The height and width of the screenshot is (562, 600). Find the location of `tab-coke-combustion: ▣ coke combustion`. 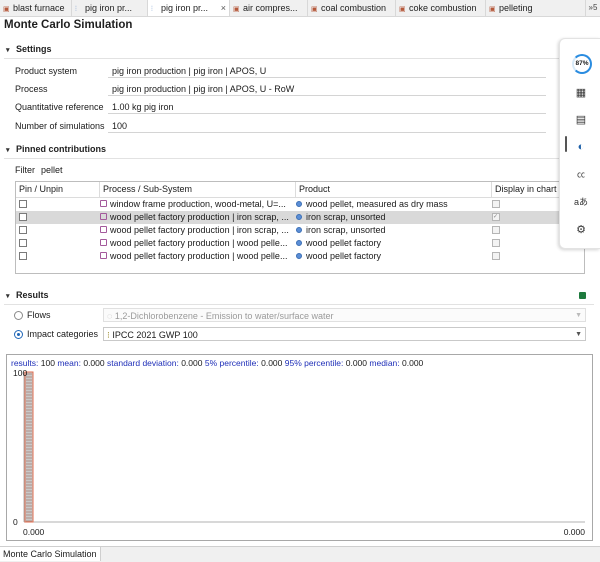

tab-coke-combustion: ▣ coke combustion is located at coordinates (441, 8).